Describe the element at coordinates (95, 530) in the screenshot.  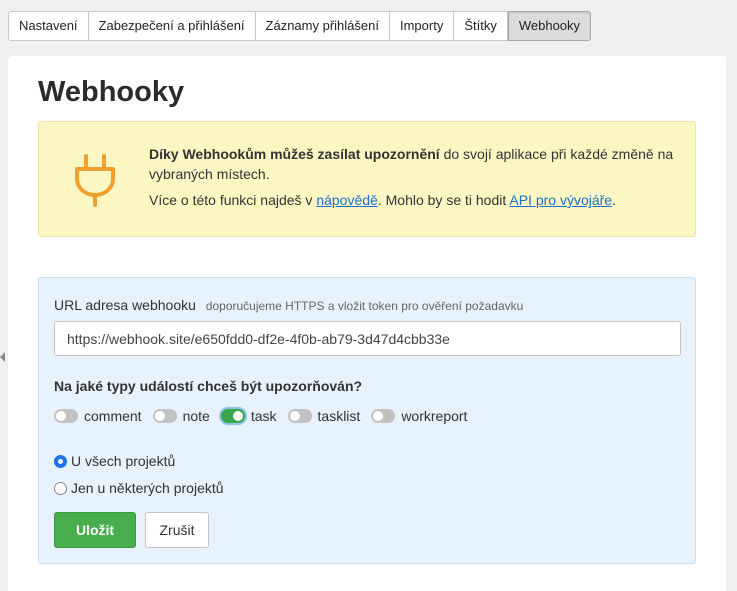
I see `save-button: Uložit` at that location.